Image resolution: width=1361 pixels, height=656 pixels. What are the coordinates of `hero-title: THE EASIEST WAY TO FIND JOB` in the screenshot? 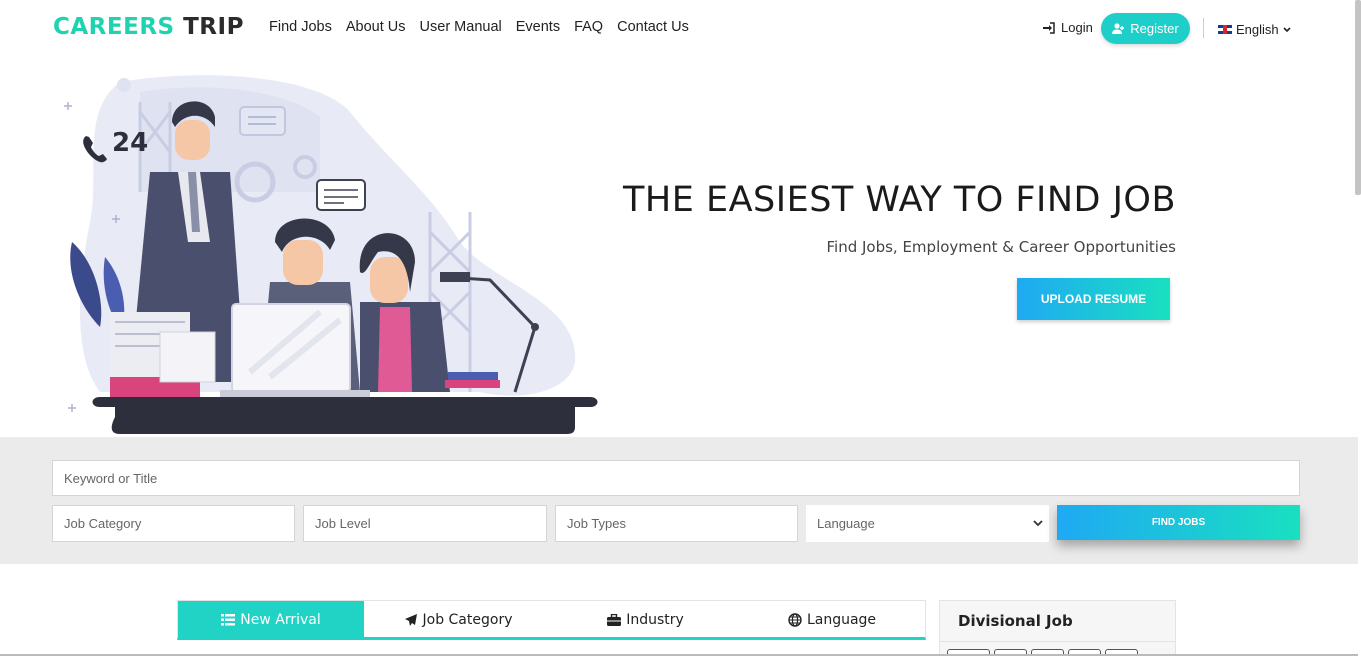 It's located at (899, 200).